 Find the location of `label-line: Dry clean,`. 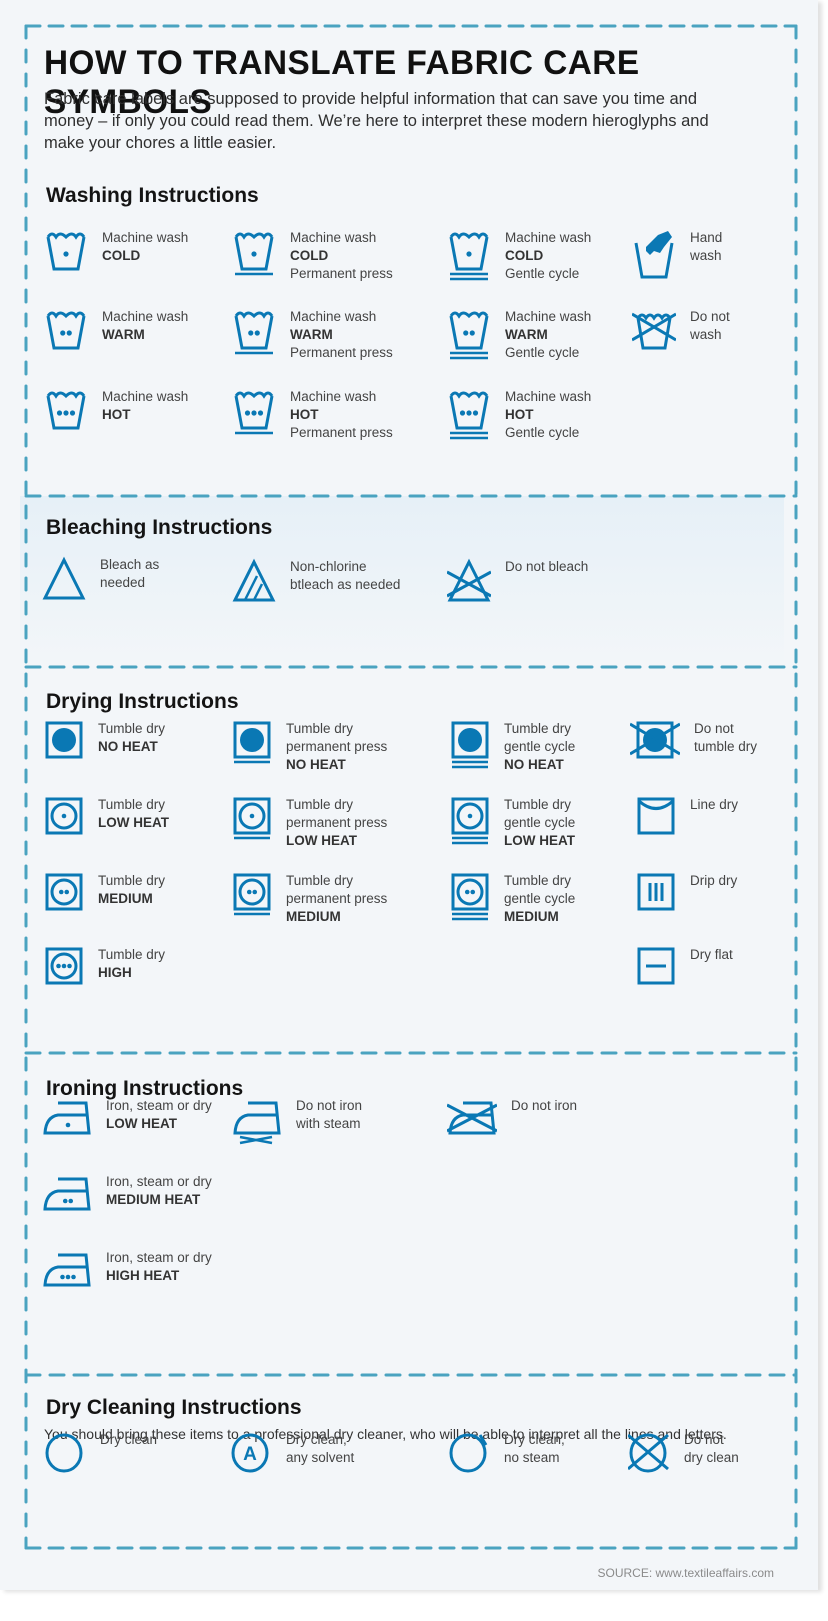

label-line: Dry clean, is located at coordinates (316, 1439).